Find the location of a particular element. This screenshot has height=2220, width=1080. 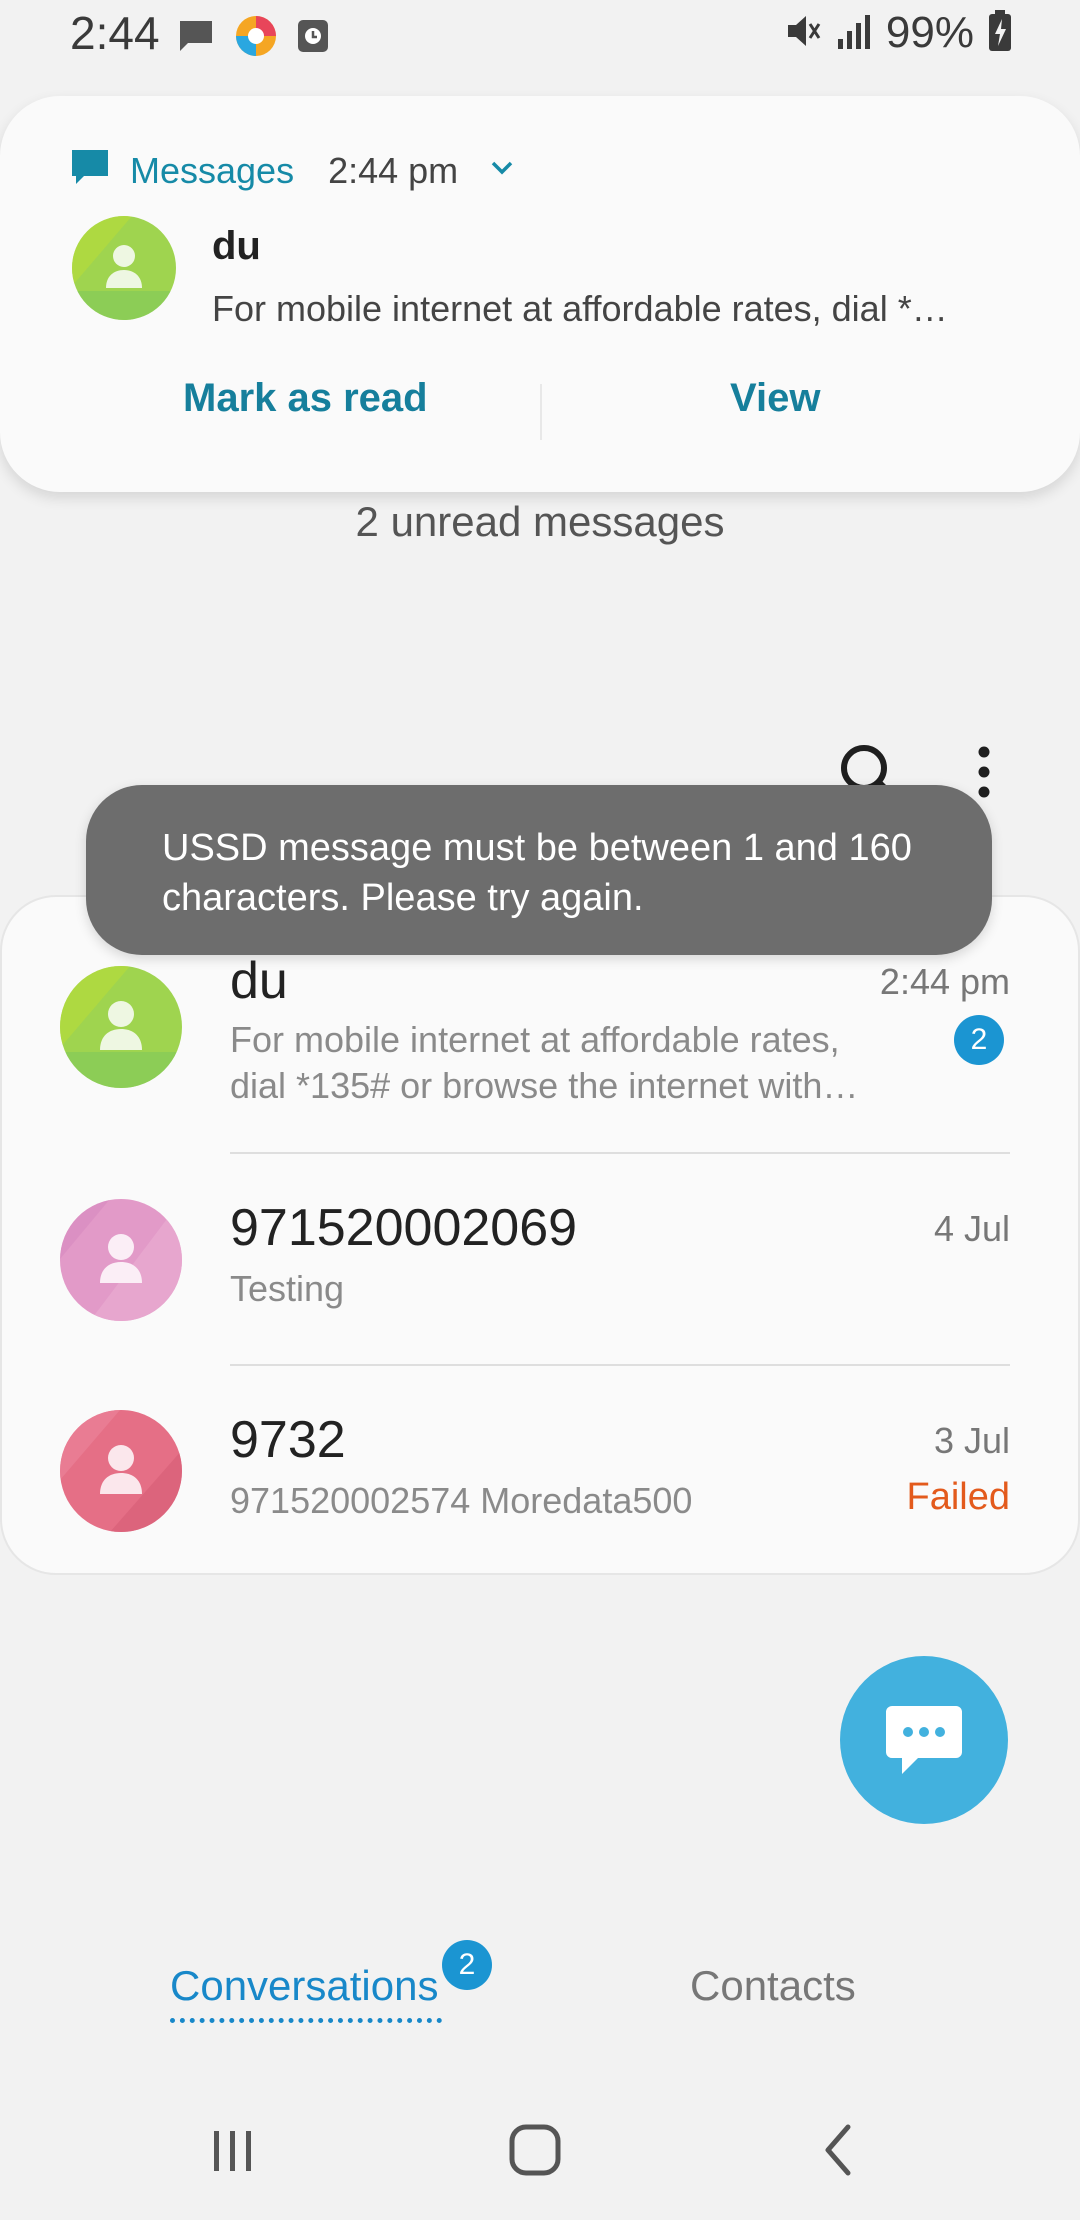

notification-app-name: Messages is located at coordinates (212, 170).